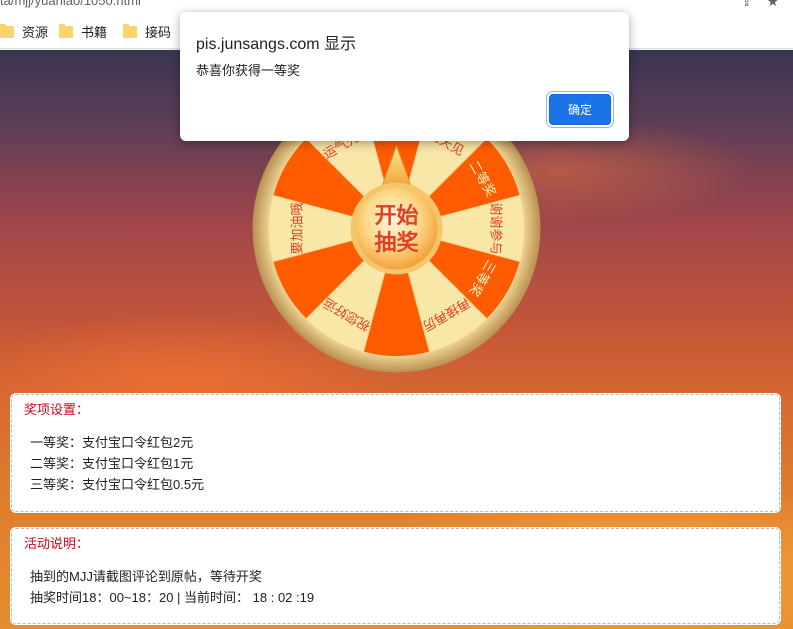 The image size is (793, 629). I want to click on start-label-line2: 抽奖, so click(396, 243).